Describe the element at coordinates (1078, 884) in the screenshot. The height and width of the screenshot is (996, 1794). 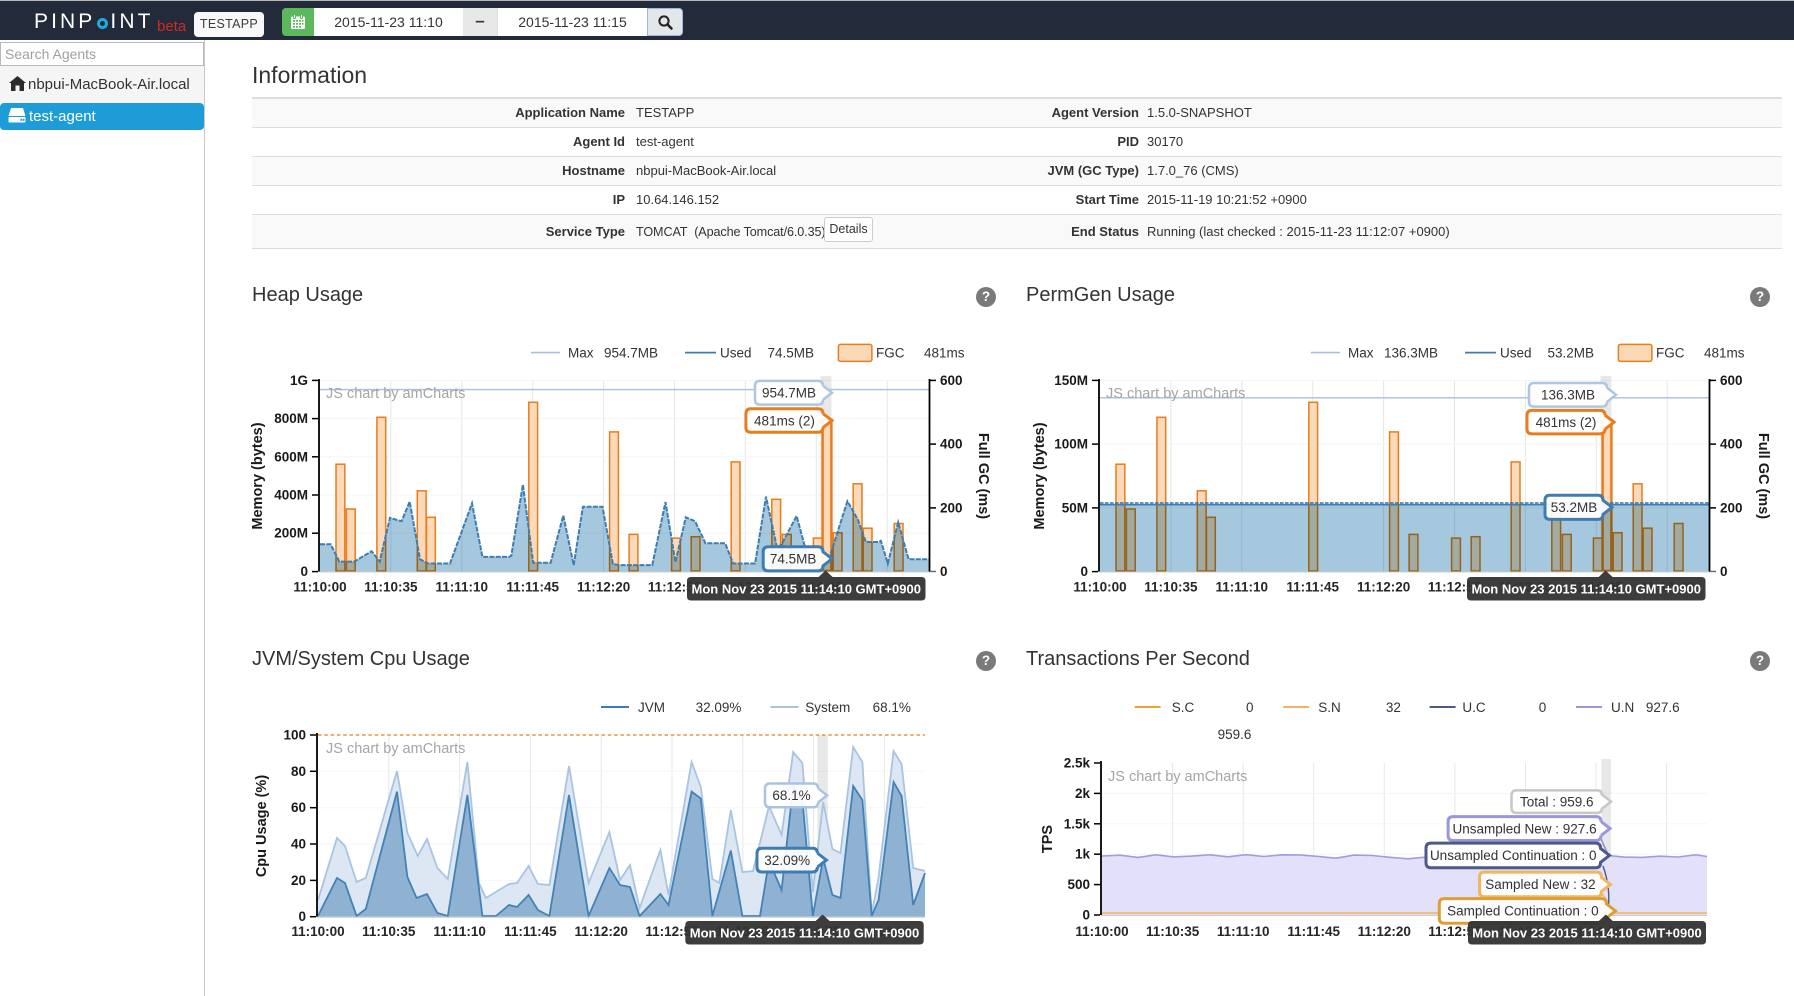
I see `svg-text: 500` at that location.